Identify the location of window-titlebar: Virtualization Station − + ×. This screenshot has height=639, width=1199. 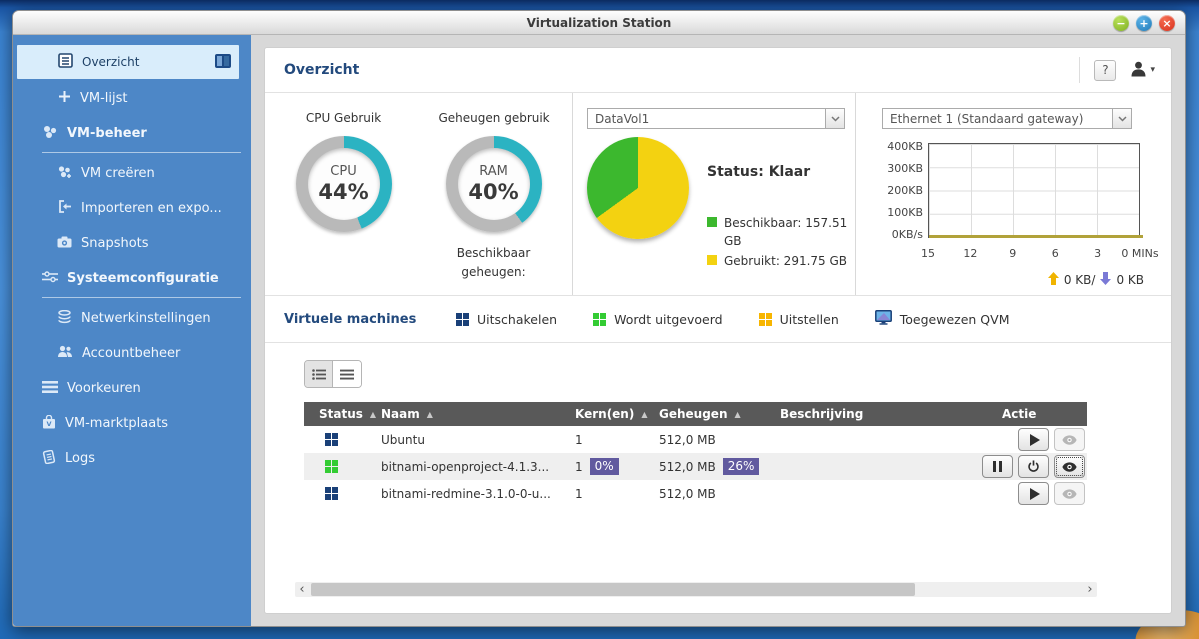
(599, 23).